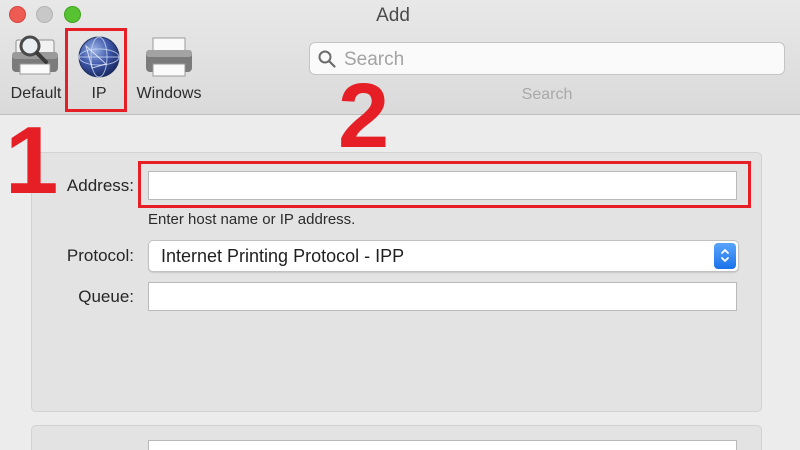  What do you see at coordinates (442, 296) in the screenshot?
I see `queue-field` at bounding box center [442, 296].